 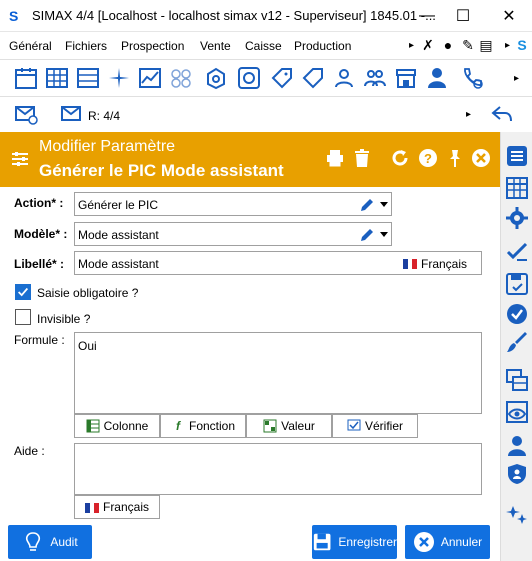 I want to click on sparkle-icon, so click(x=517, y=516).